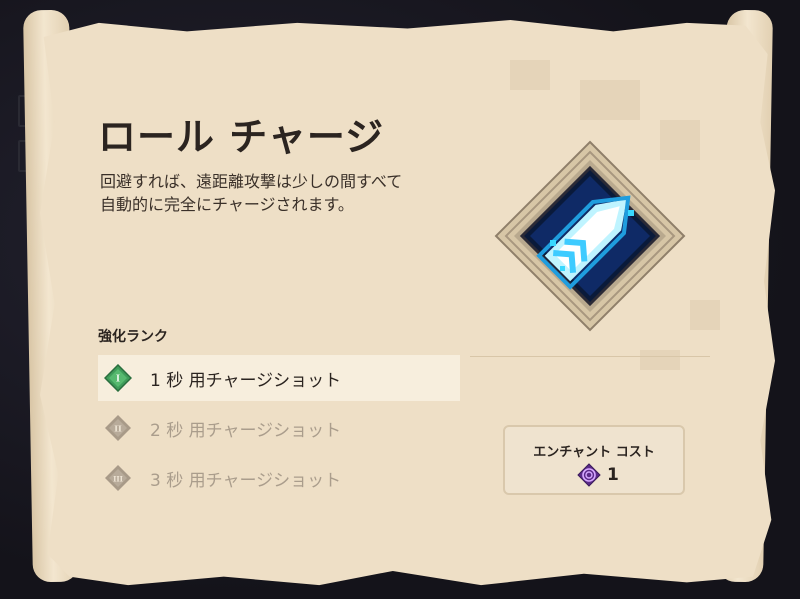  I want to click on enchantment-title: ロール チャージ, so click(241, 137).